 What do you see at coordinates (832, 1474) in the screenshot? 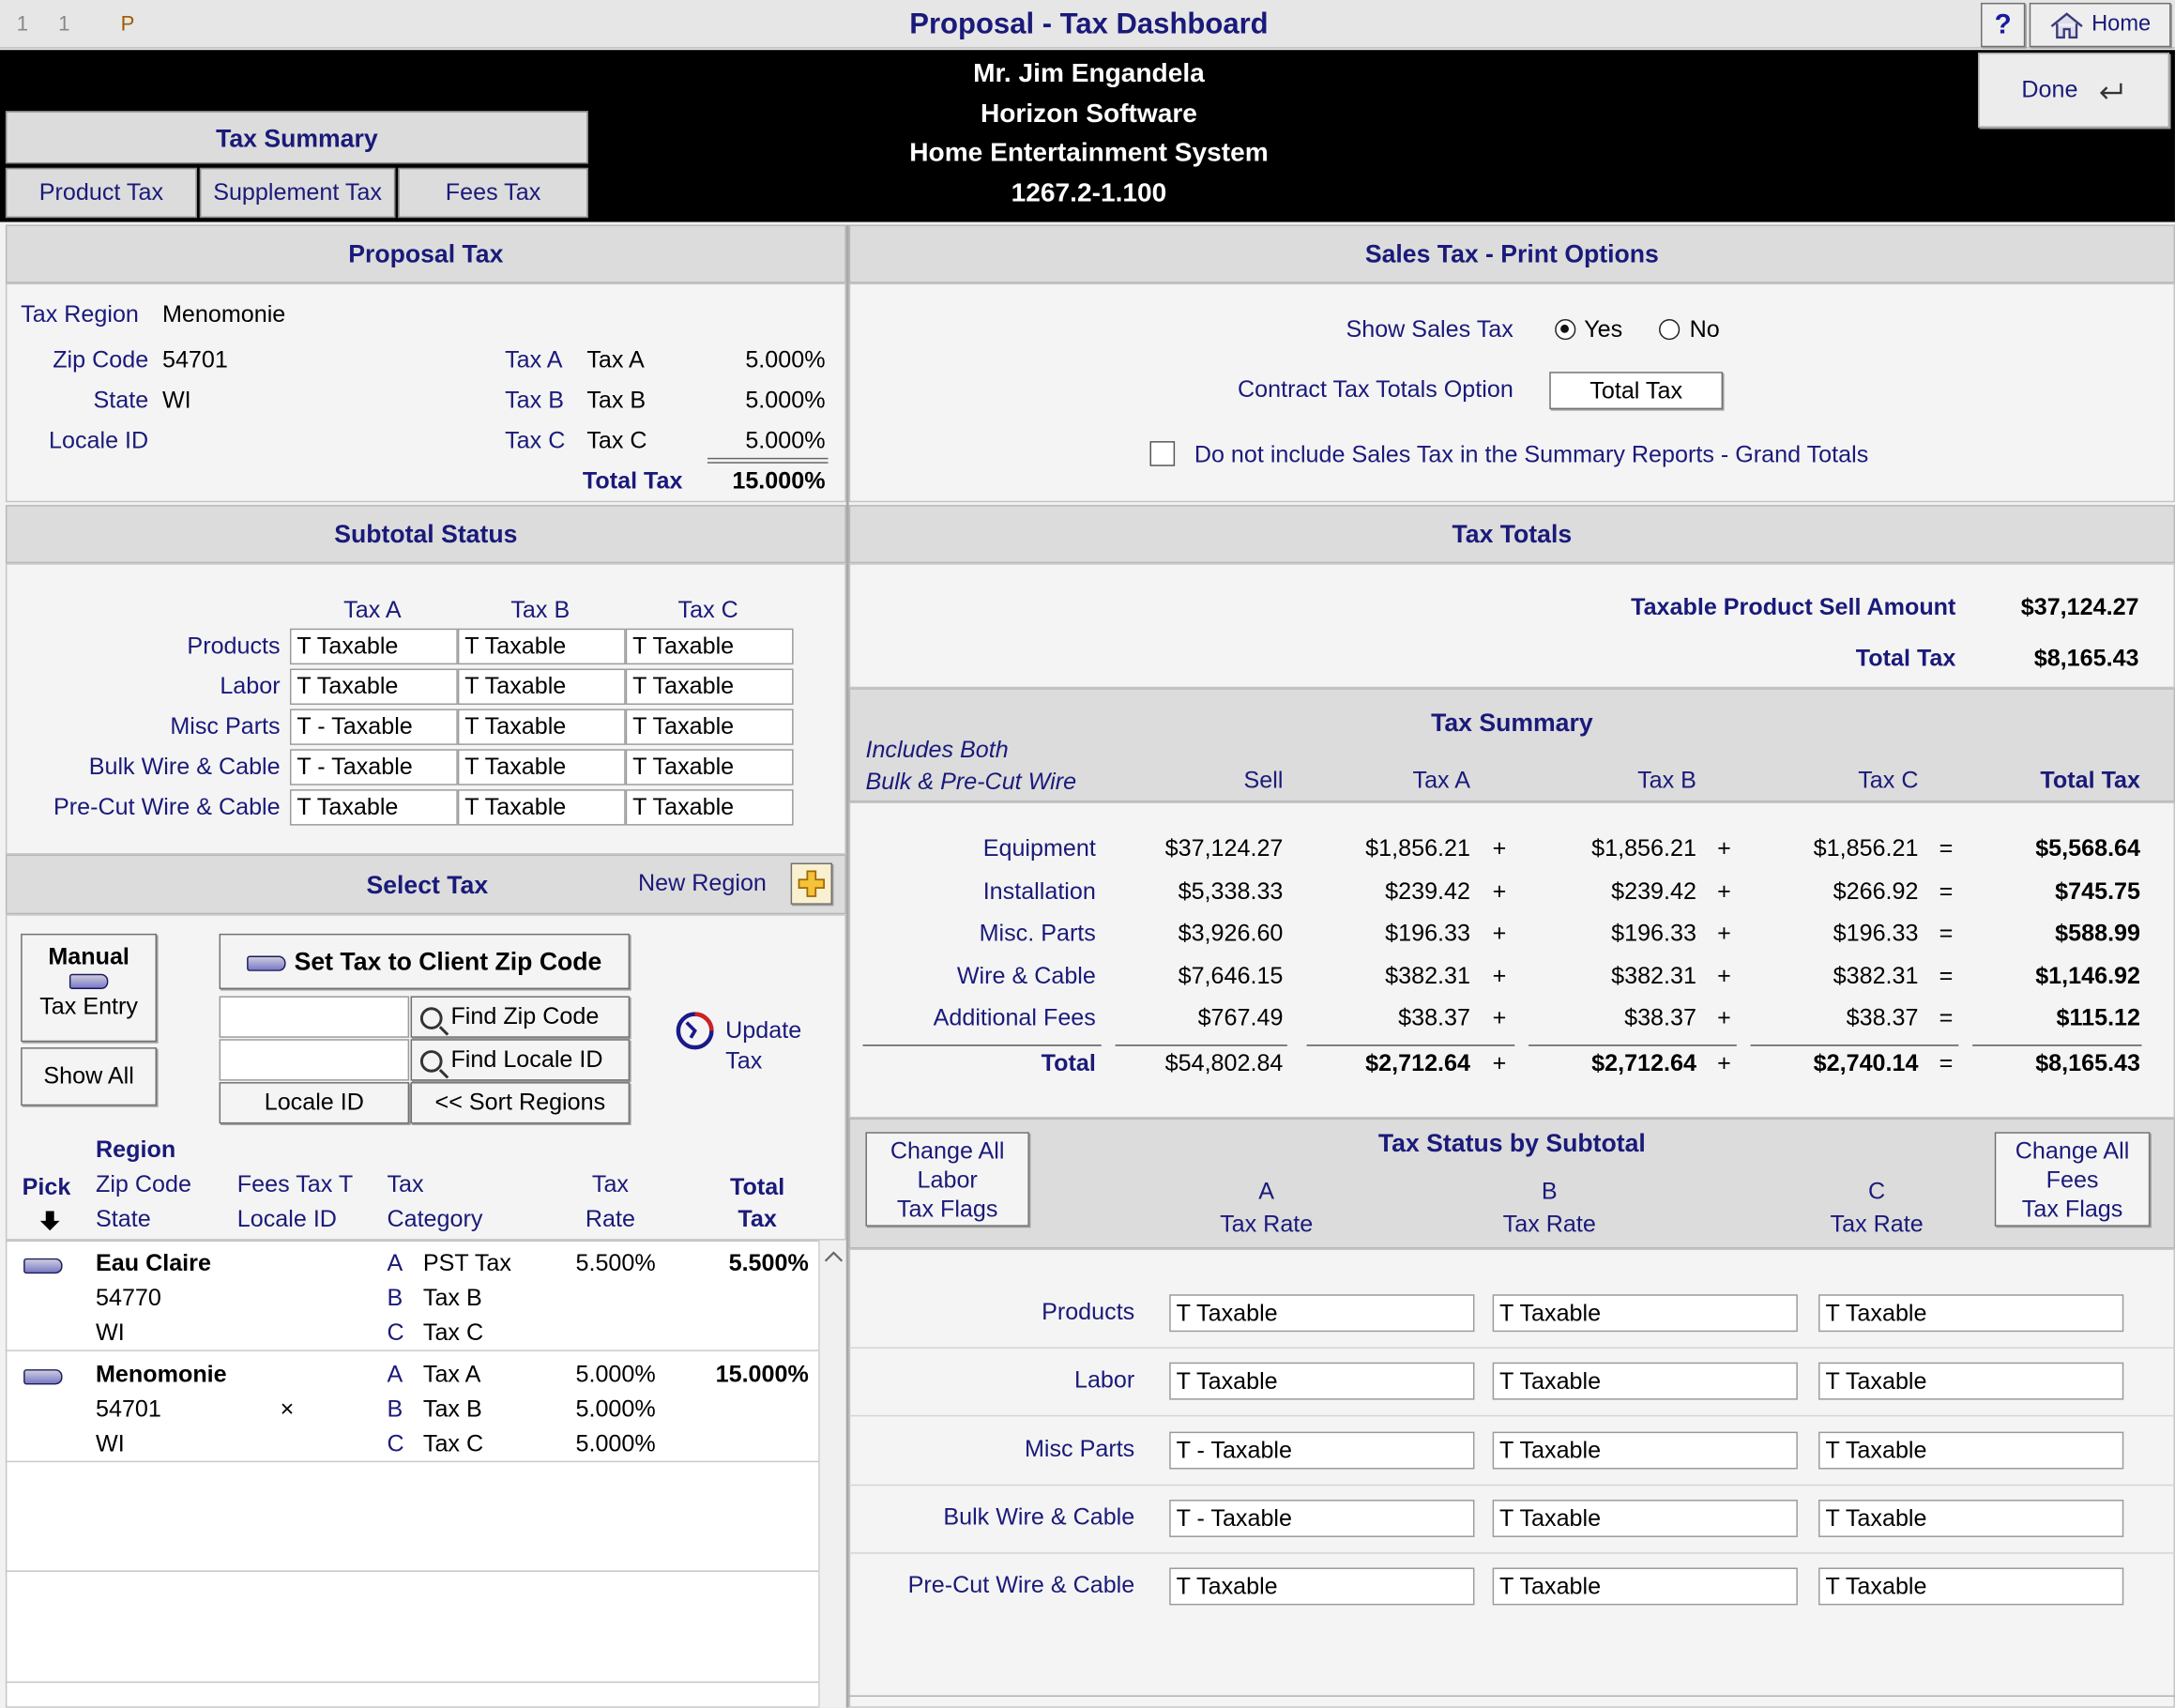
I see `region-list-scrollbar` at bounding box center [832, 1474].